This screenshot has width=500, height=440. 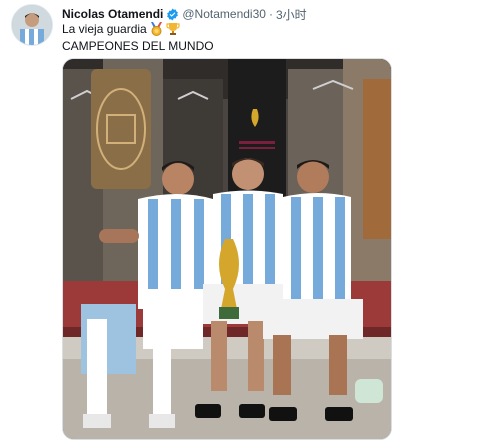 What do you see at coordinates (112, 14) in the screenshot?
I see `author-name: Nicolas Otamendi` at bounding box center [112, 14].